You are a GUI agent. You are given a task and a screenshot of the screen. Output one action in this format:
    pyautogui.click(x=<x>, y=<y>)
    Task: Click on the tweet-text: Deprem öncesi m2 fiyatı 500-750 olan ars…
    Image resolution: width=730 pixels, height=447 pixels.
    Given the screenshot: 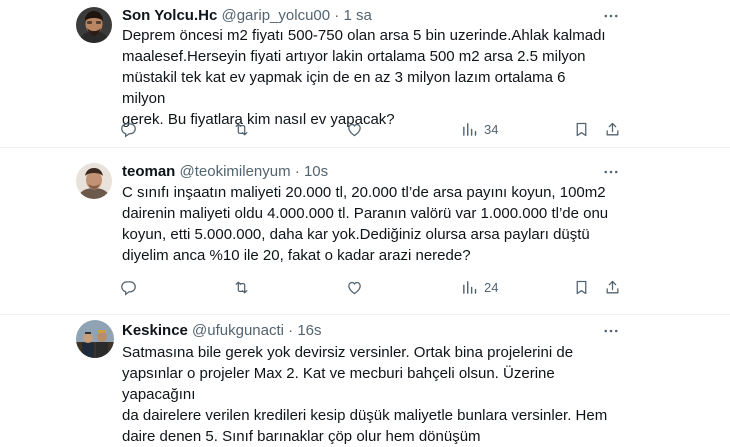 What is the action you would take?
    pyautogui.click(x=364, y=77)
    